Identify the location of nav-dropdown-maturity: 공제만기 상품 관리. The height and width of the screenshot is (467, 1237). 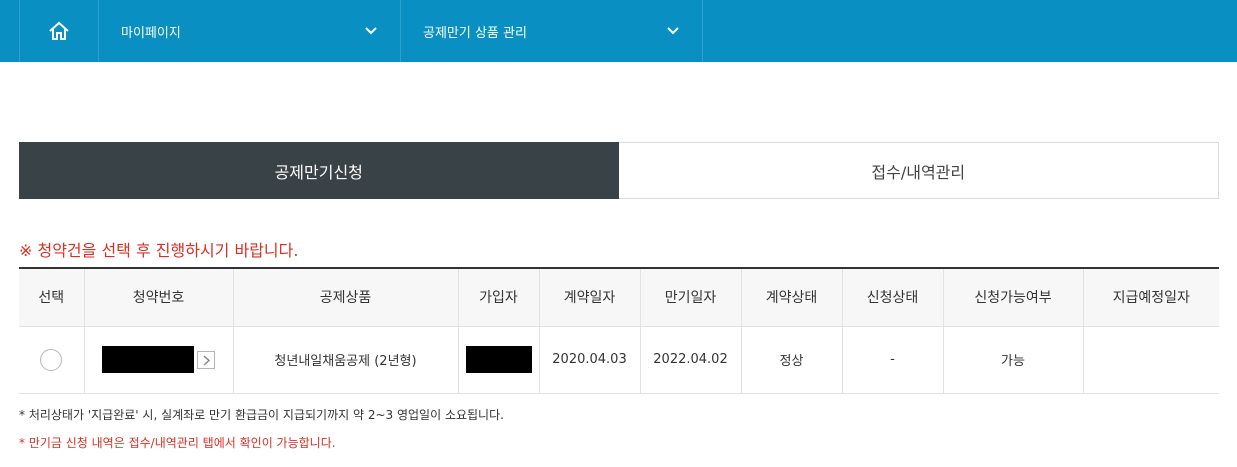
(552, 31).